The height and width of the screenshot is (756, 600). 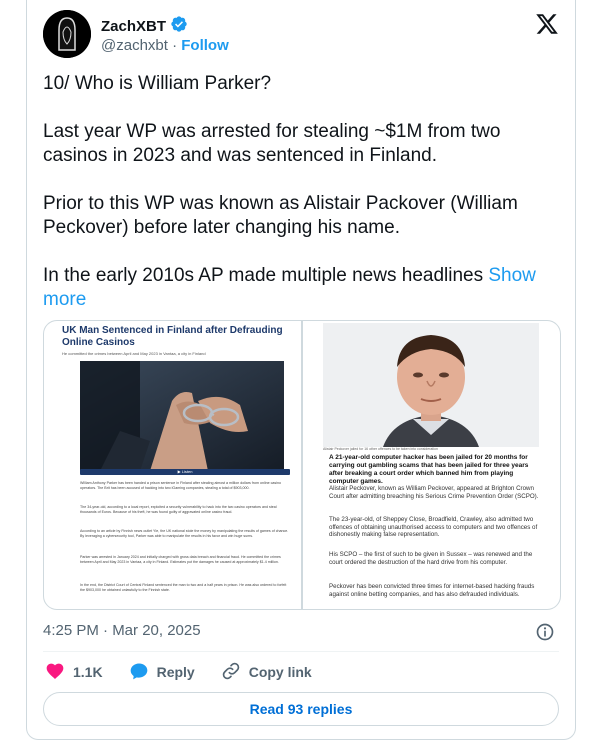 I want to click on author-handle: @zachxbt, so click(x=134, y=45).